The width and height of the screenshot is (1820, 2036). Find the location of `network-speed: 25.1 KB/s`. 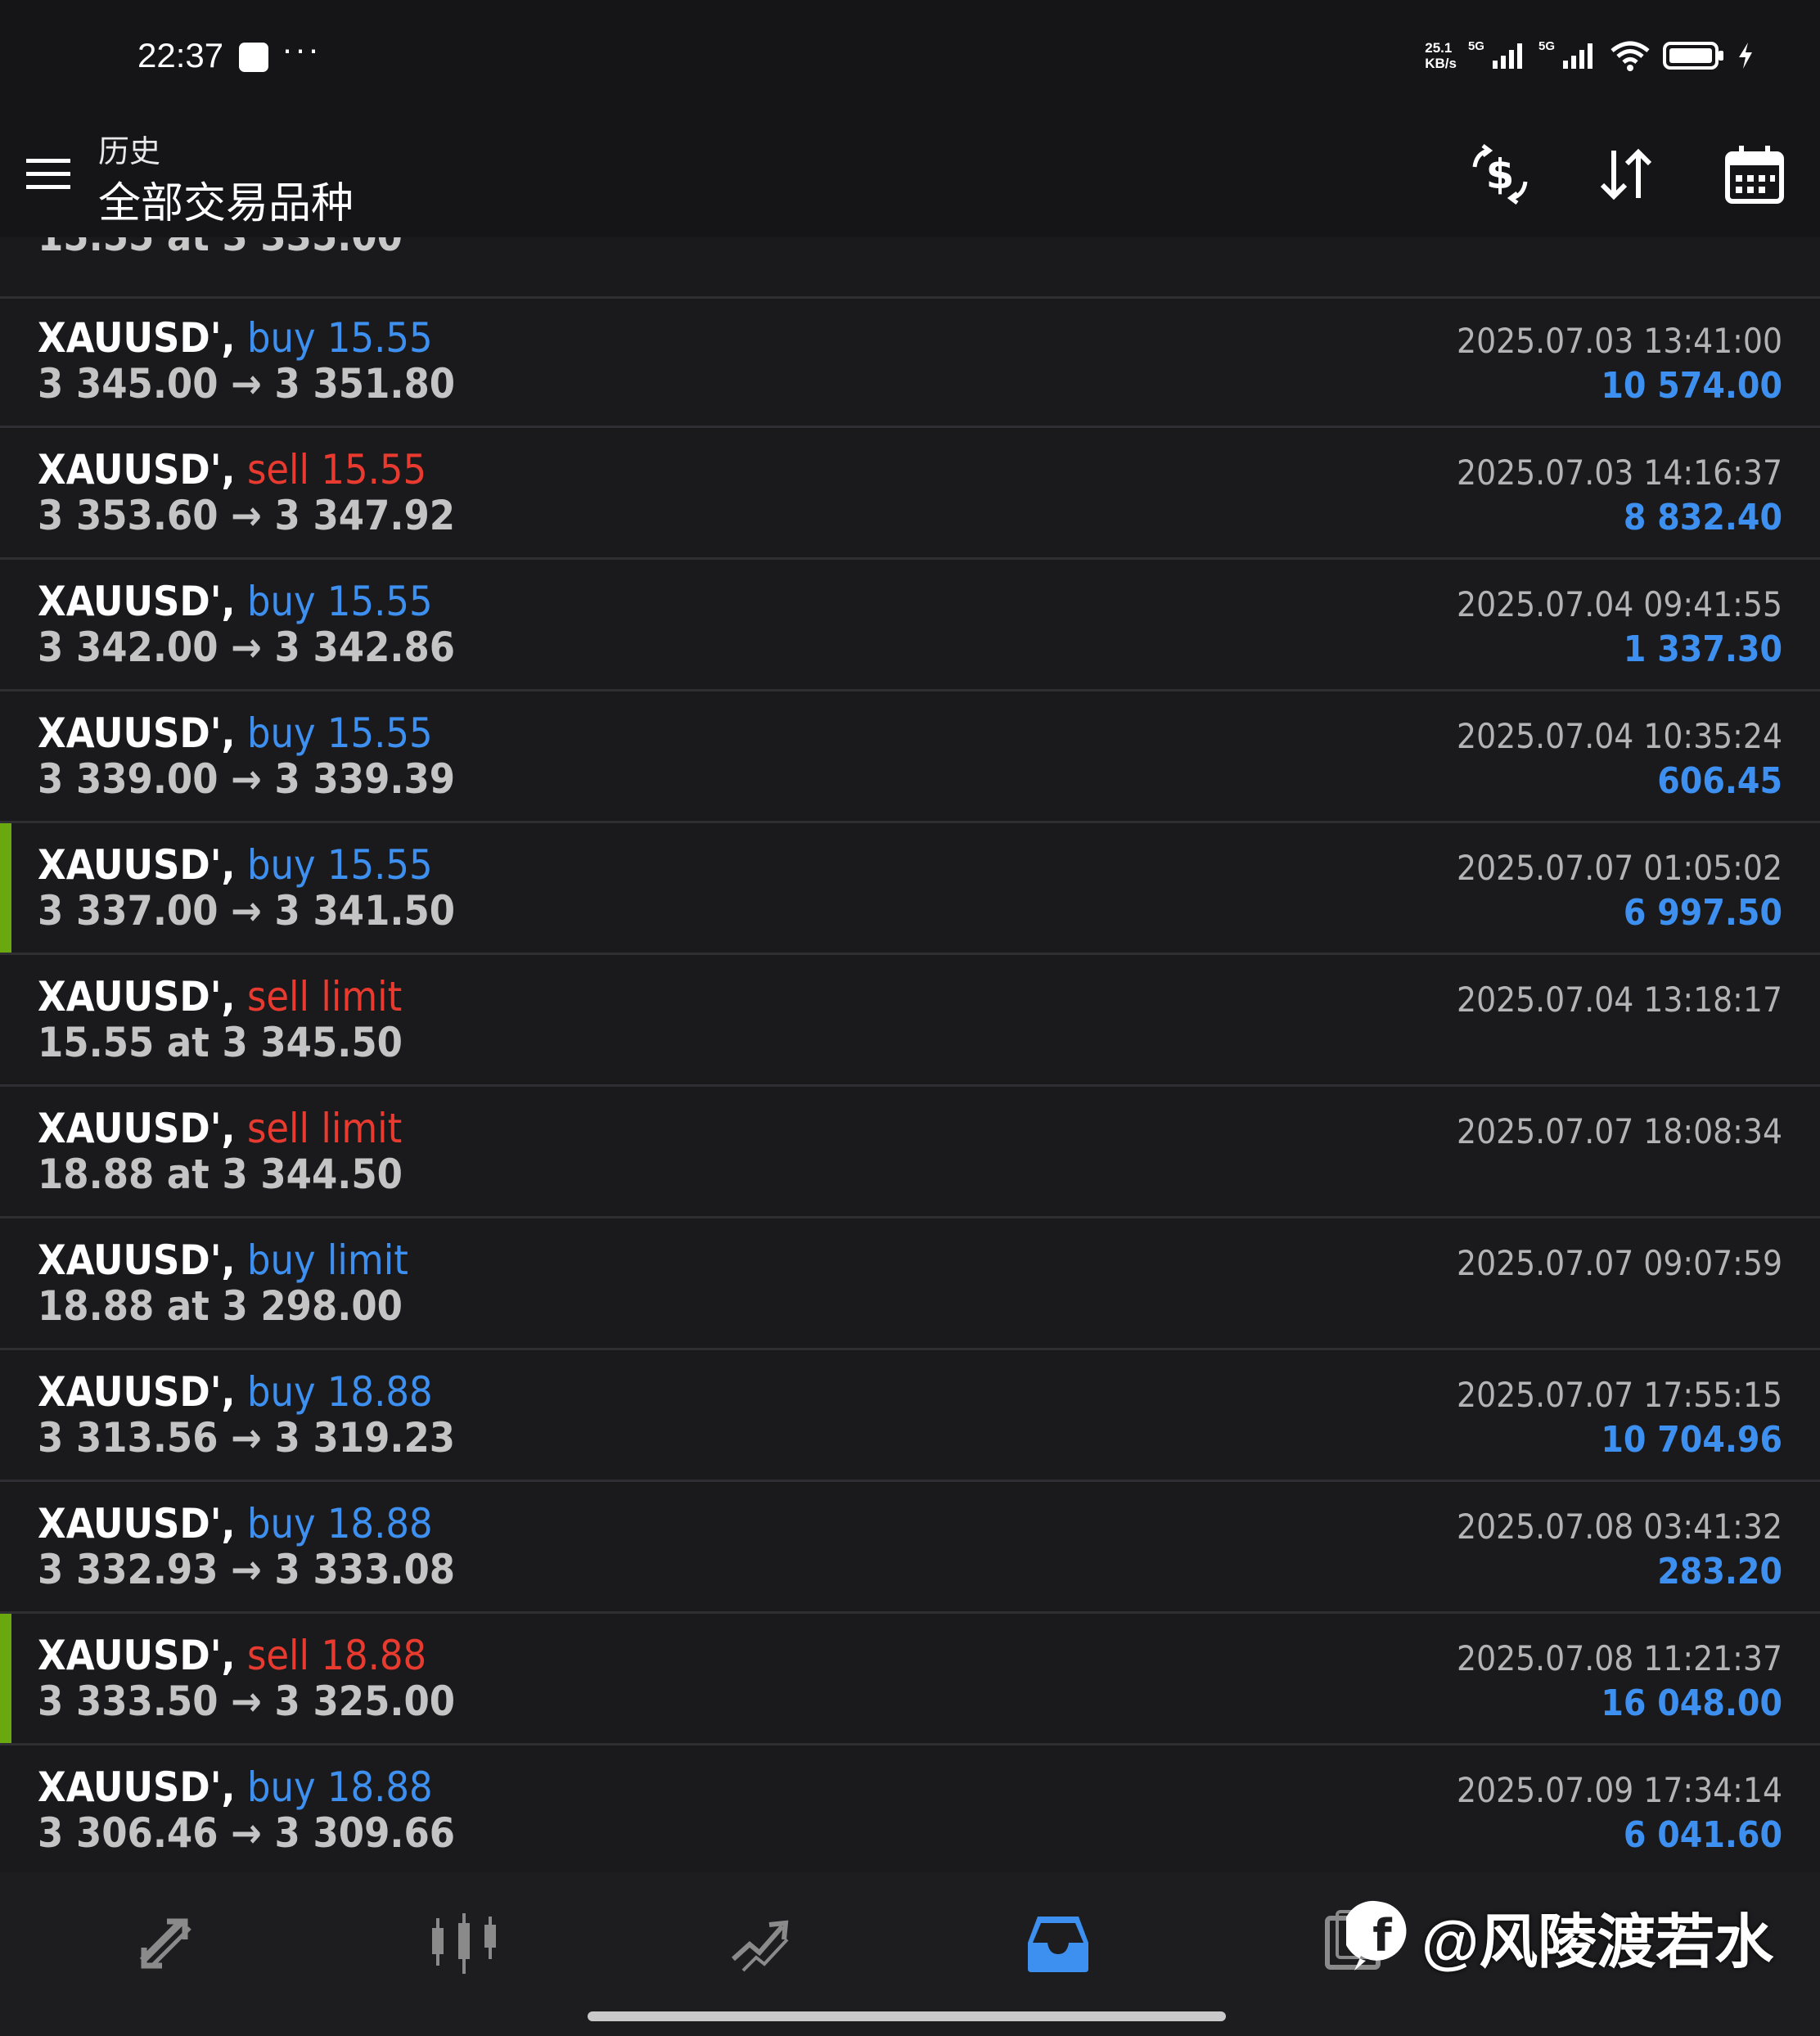

network-speed: 25.1 KB/s is located at coordinates (1441, 55).